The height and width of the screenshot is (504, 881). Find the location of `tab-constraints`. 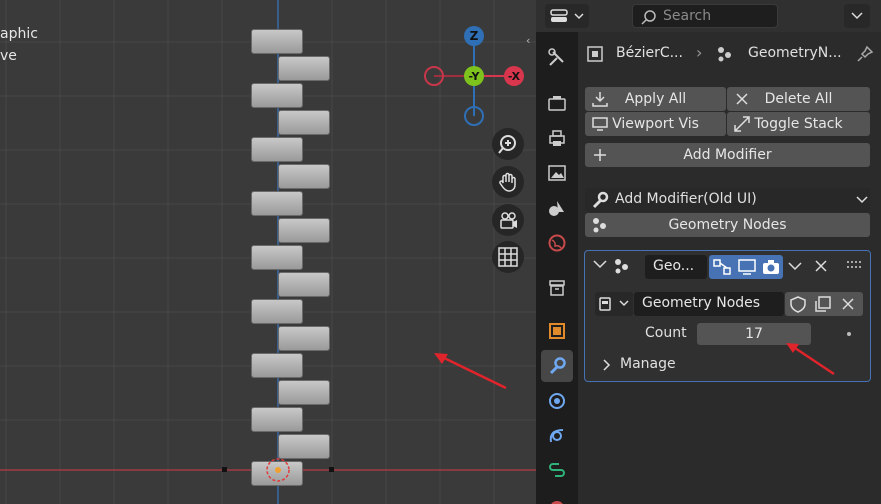

tab-constraints is located at coordinates (557, 471).